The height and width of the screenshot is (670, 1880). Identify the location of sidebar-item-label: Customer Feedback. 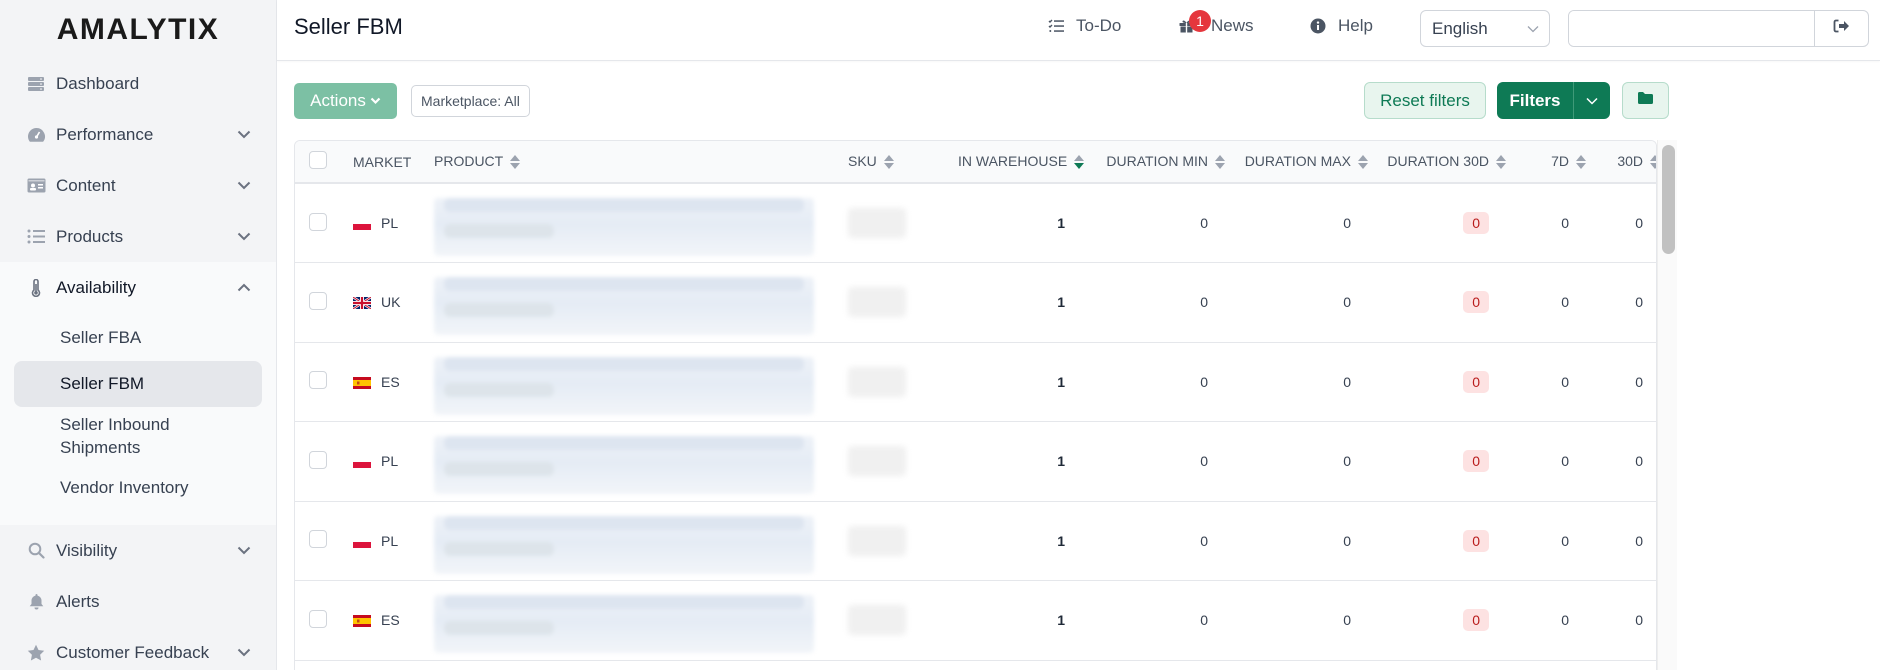
(133, 652).